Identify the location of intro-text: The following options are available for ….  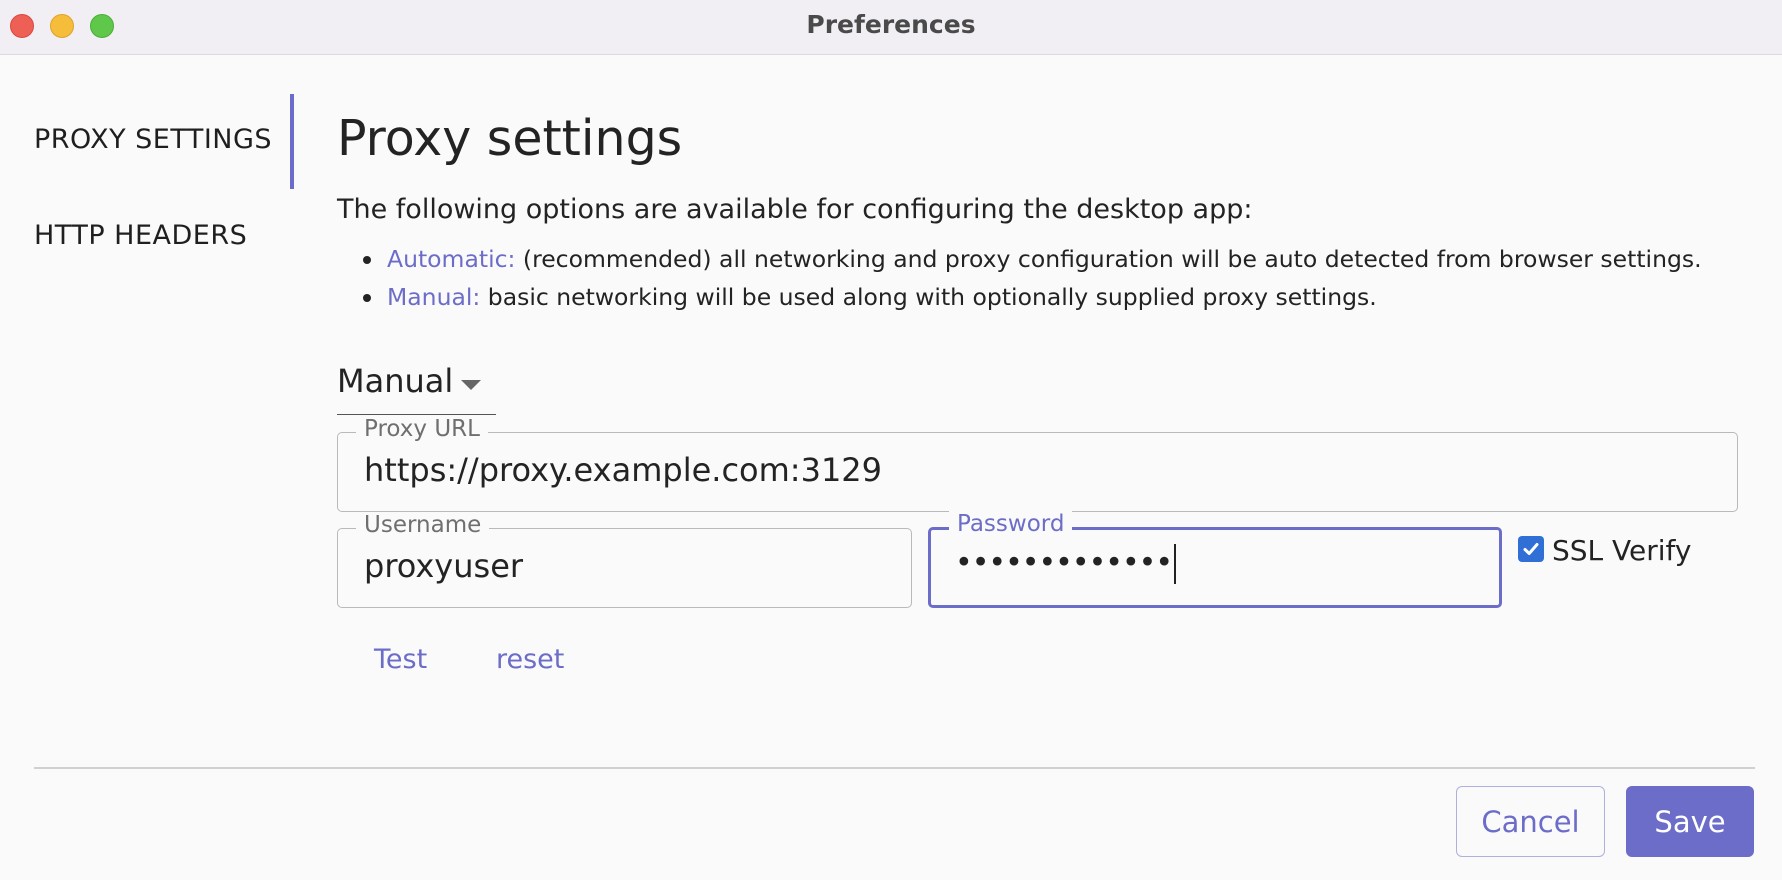
(795, 209).